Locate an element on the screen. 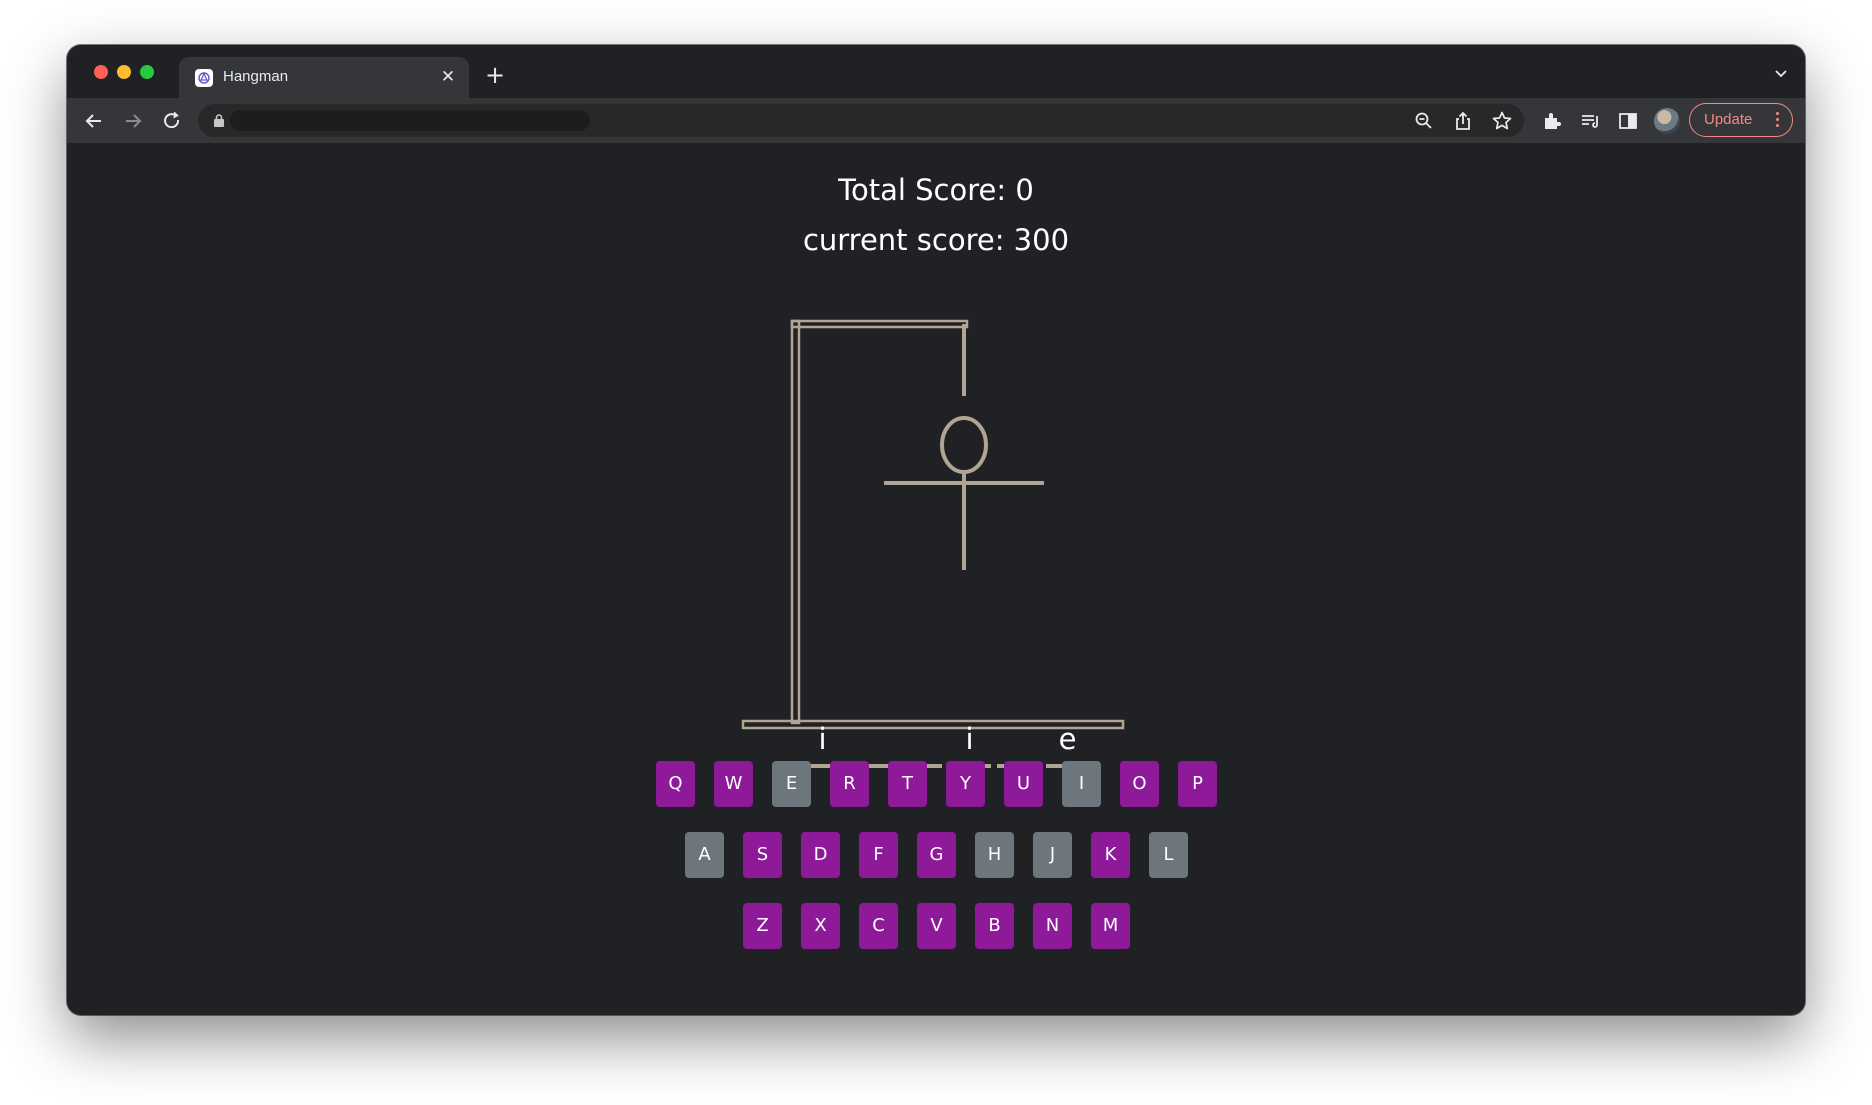 This screenshot has height=1105, width=1872. maximize-window-button is located at coordinates (147, 72).